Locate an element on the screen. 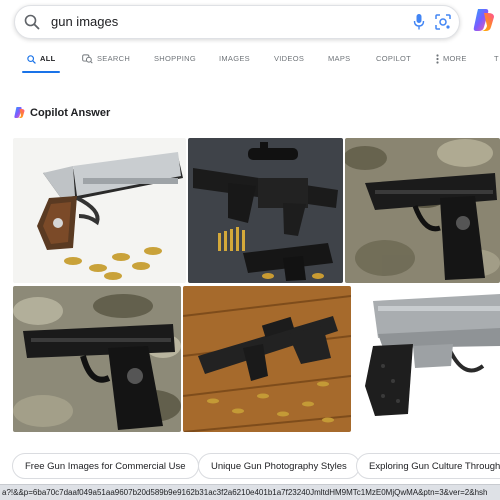  copilot-icon is located at coordinates (19, 112).